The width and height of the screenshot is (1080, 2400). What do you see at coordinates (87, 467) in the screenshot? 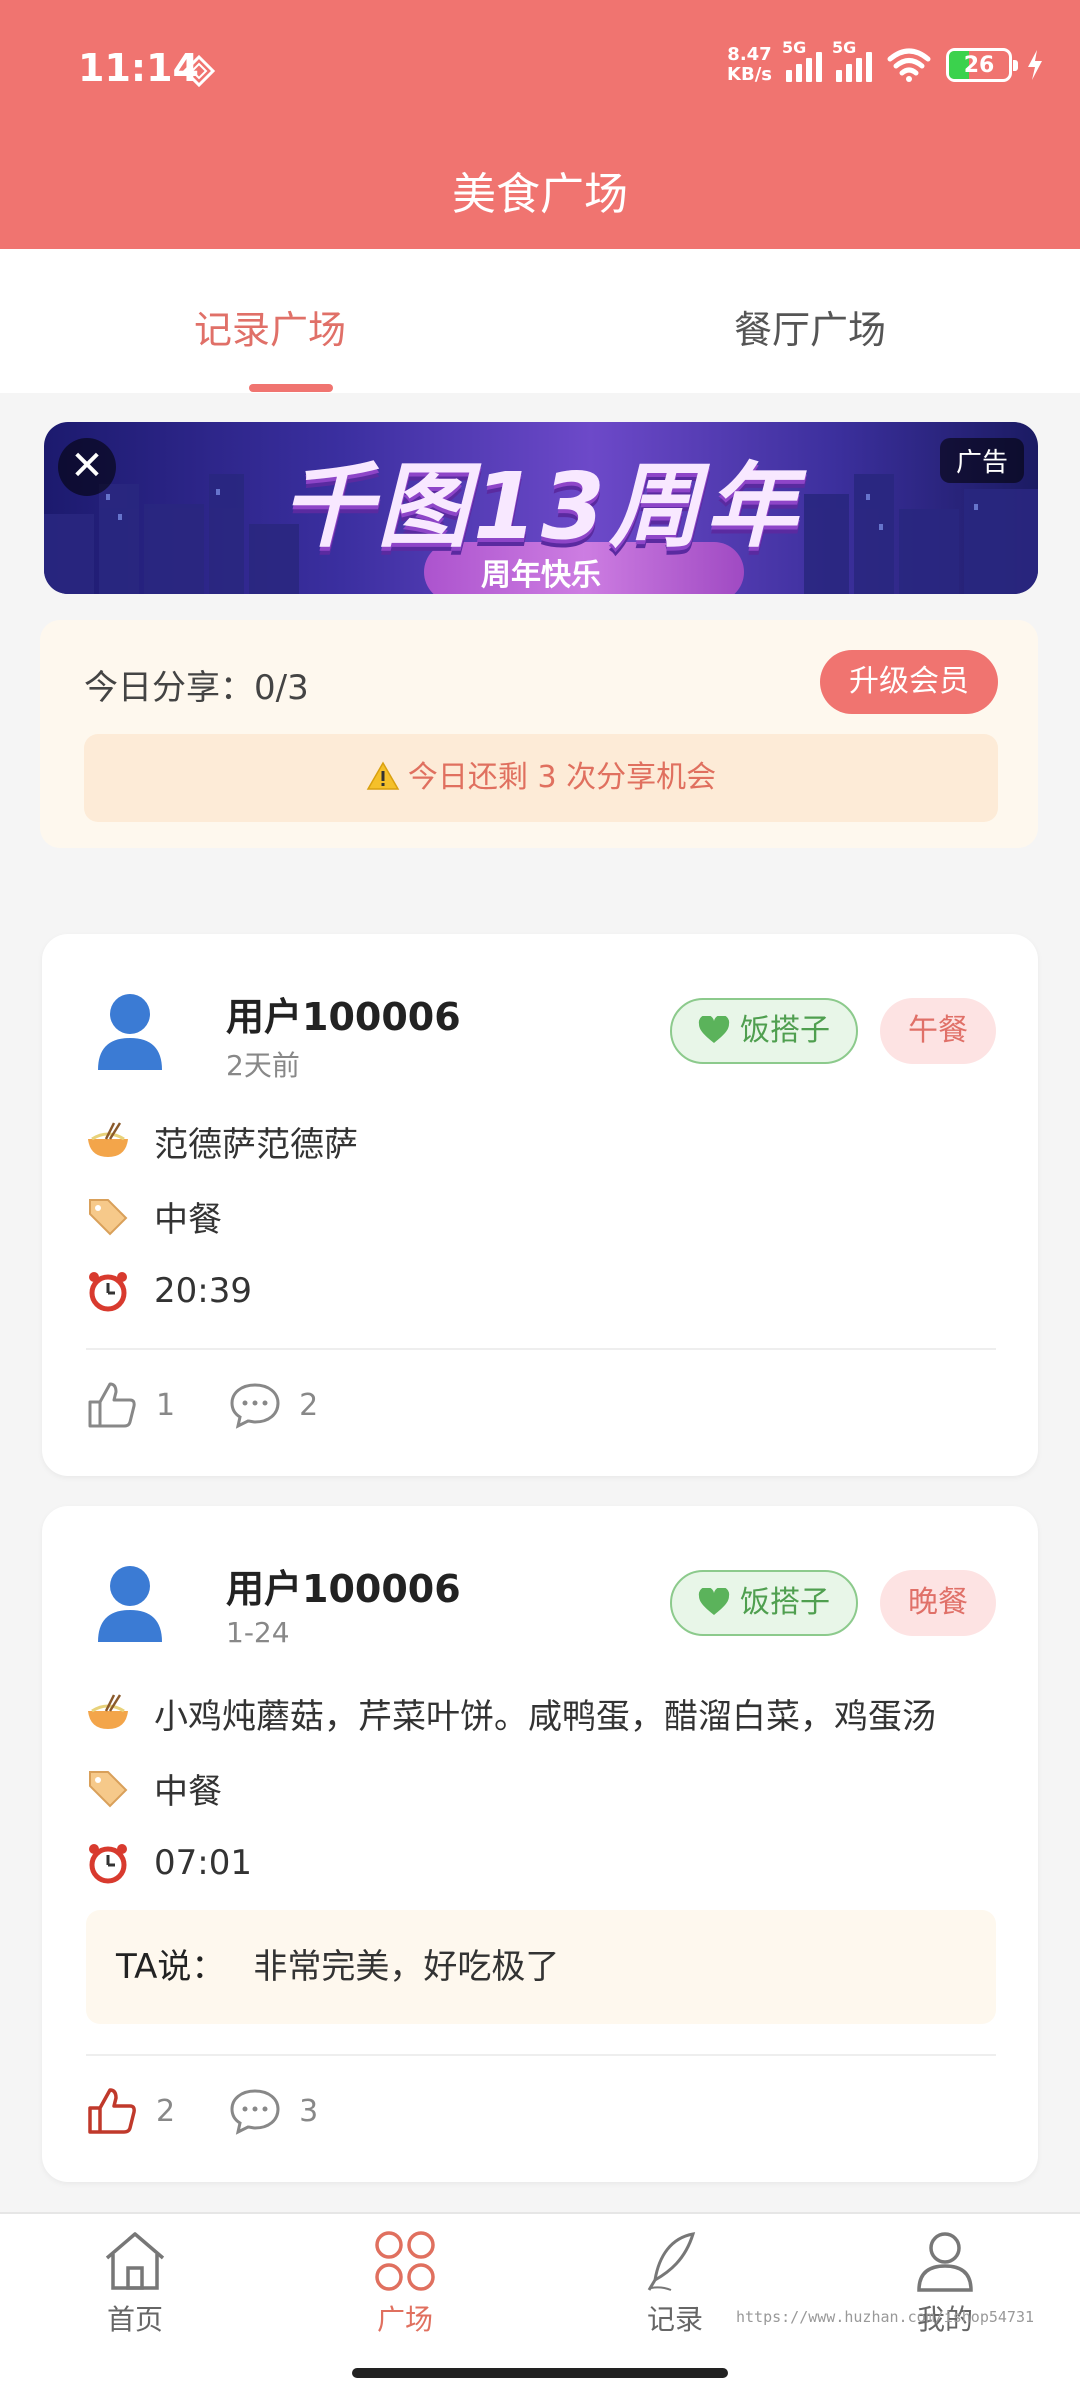
I see `ad-close-button: ✕` at bounding box center [87, 467].